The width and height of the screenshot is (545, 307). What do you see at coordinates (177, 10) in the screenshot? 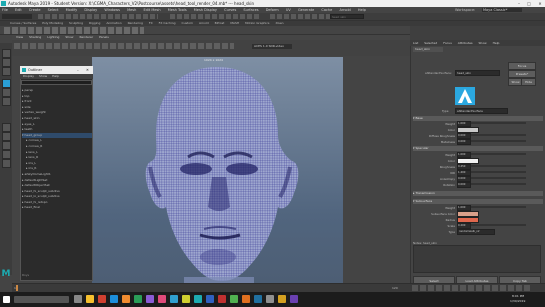
I see `menu-mesh-tools: Mesh Tools` at bounding box center [177, 10].